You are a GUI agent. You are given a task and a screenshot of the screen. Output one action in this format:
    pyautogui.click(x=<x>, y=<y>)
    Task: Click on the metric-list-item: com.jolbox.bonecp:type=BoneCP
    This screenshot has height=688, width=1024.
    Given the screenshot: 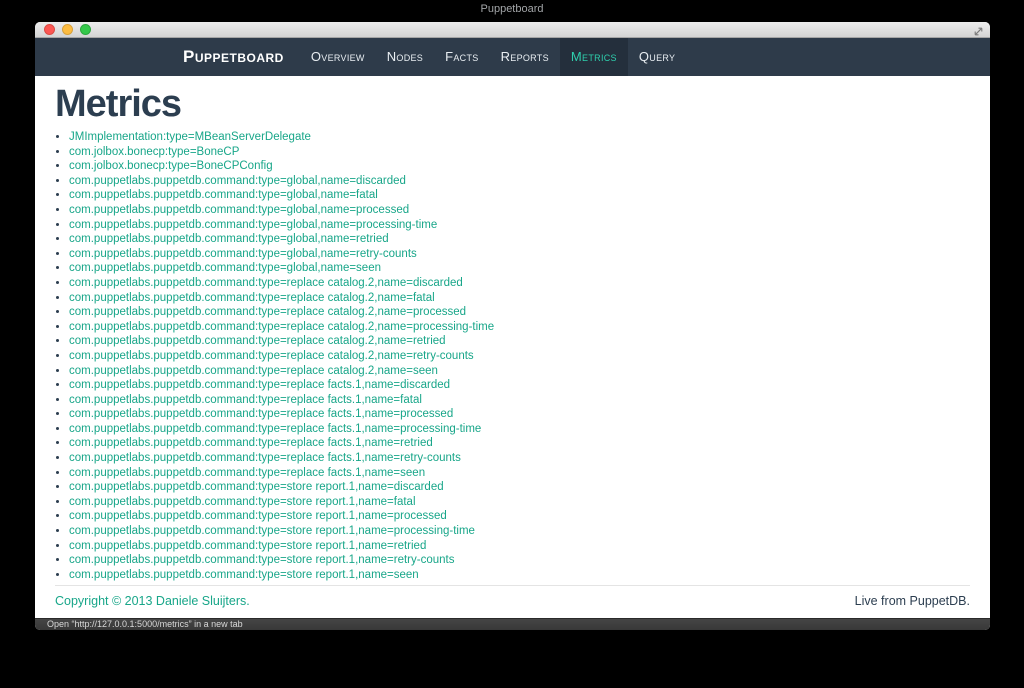 What is the action you would take?
    pyautogui.click(x=519, y=152)
    